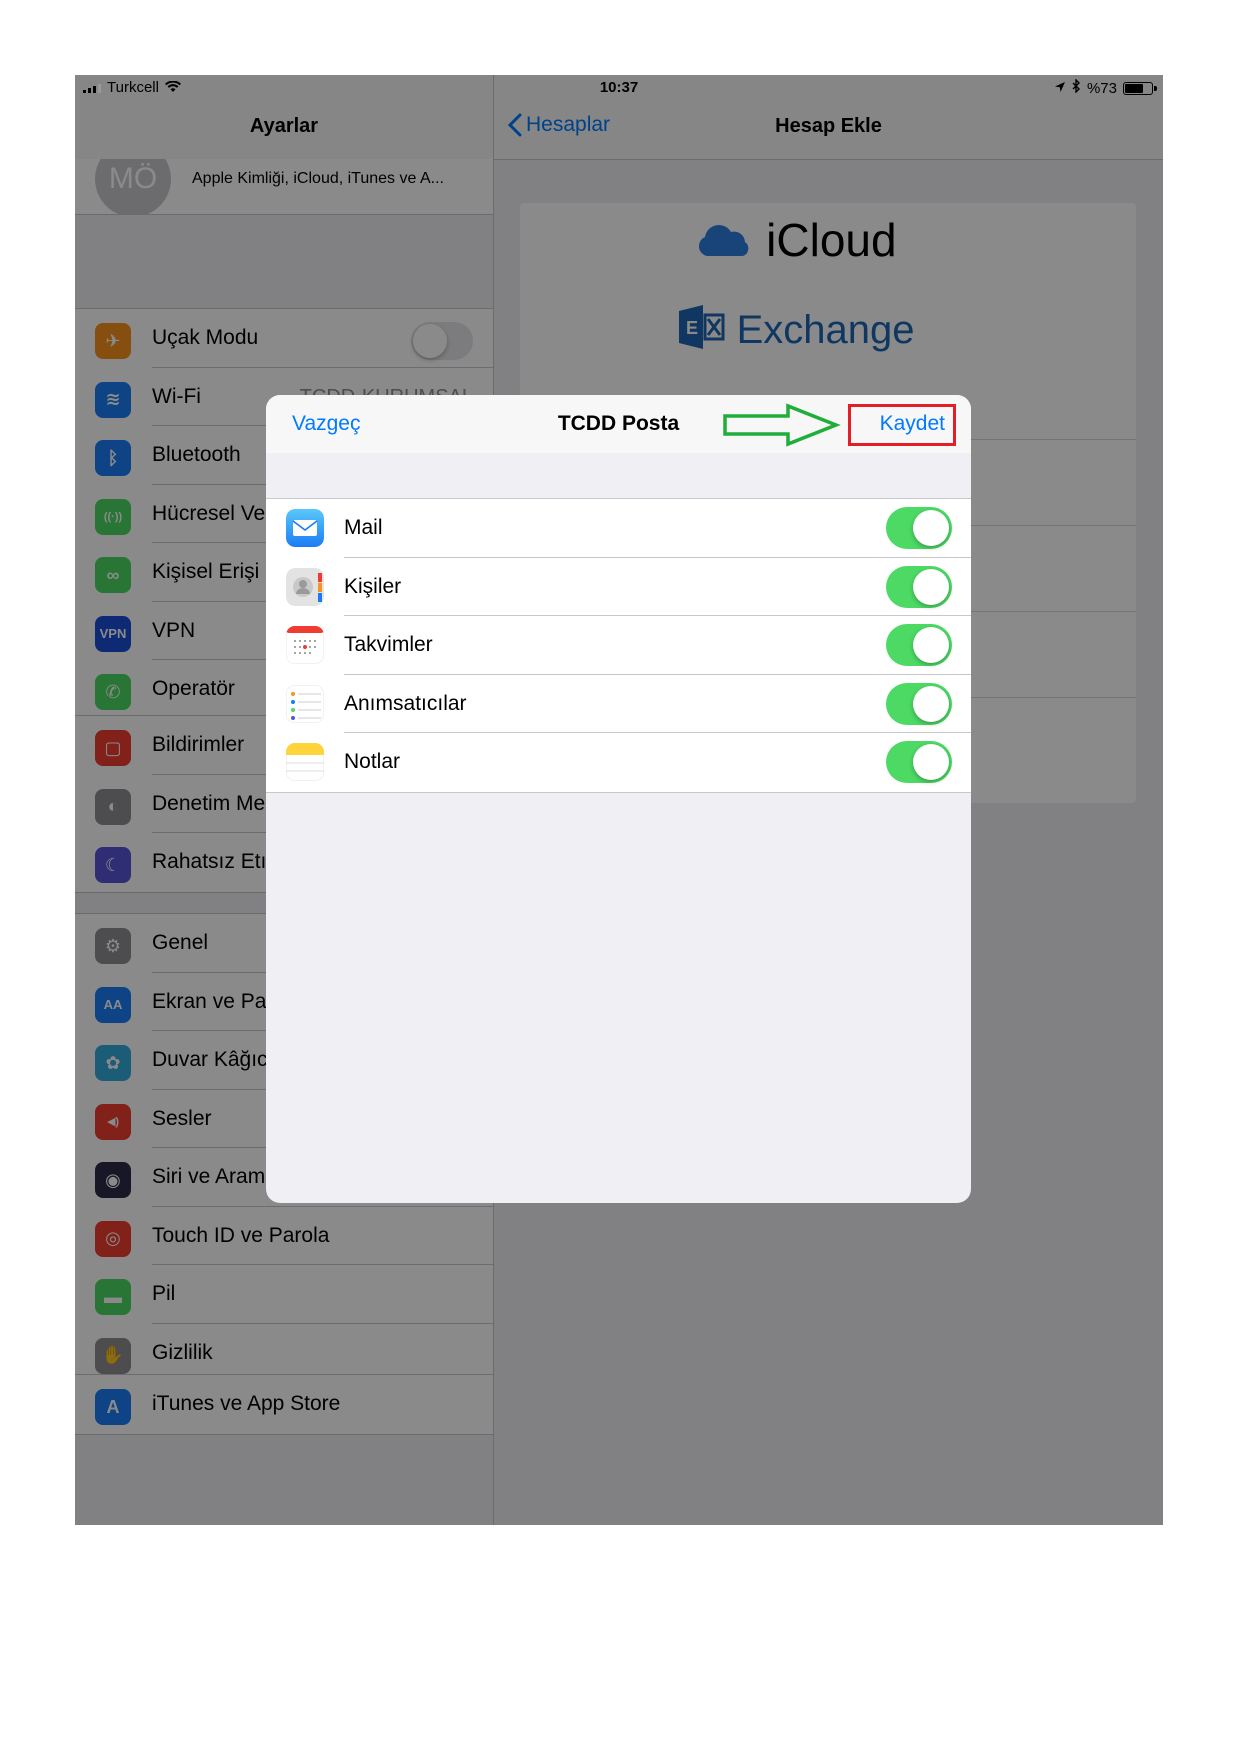 This screenshot has height=1754, width=1240. Describe the element at coordinates (388, 645) in the screenshot. I see `sync-row-label: Takvimler` at that location.